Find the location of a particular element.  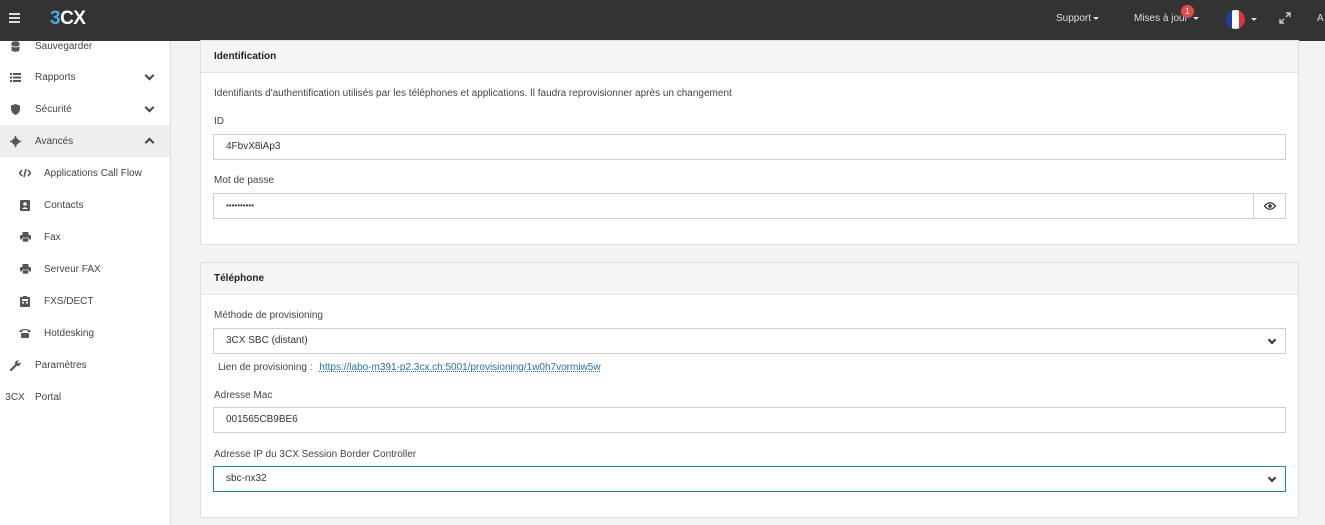

database-icon is located at coordinates (15, 46).